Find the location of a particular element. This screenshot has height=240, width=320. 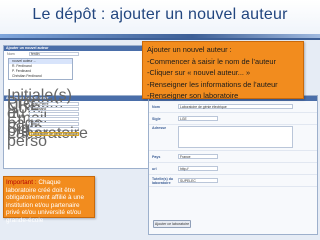

lab-tutelle-field: SUPELEC is located at coordinates (198, 180).